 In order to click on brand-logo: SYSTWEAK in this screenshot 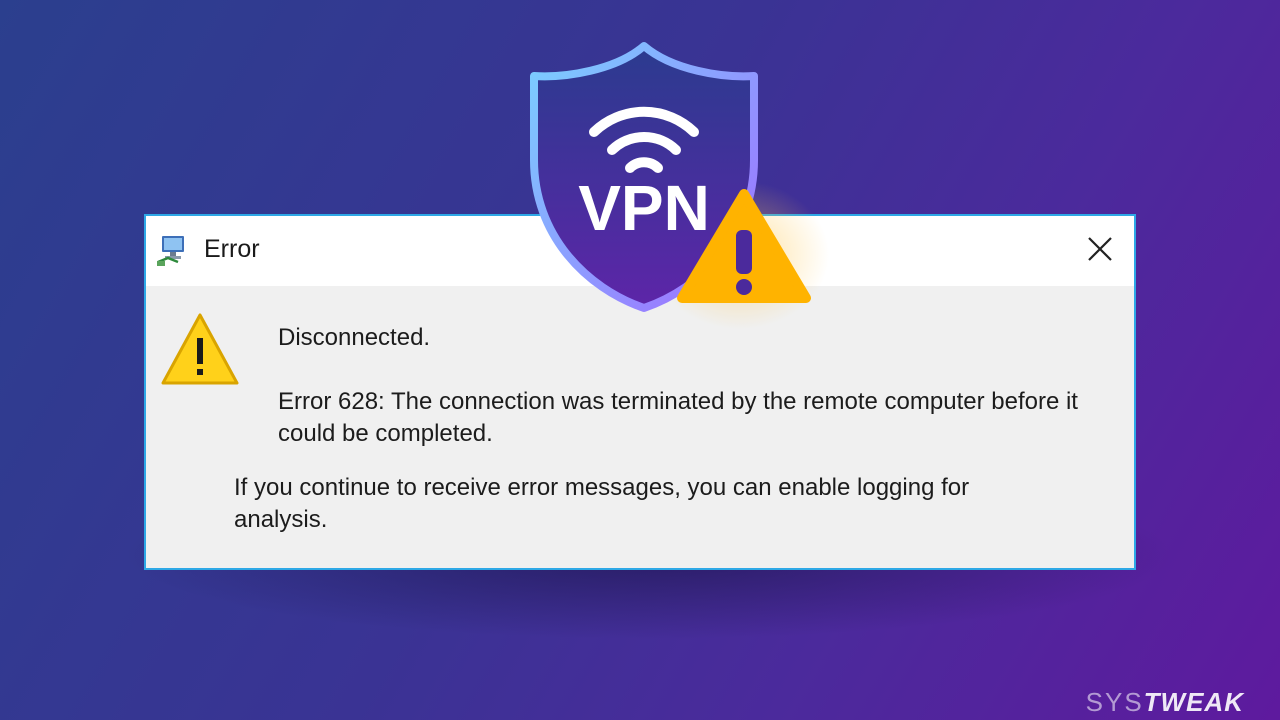, I will do `click(1165, 702)`.